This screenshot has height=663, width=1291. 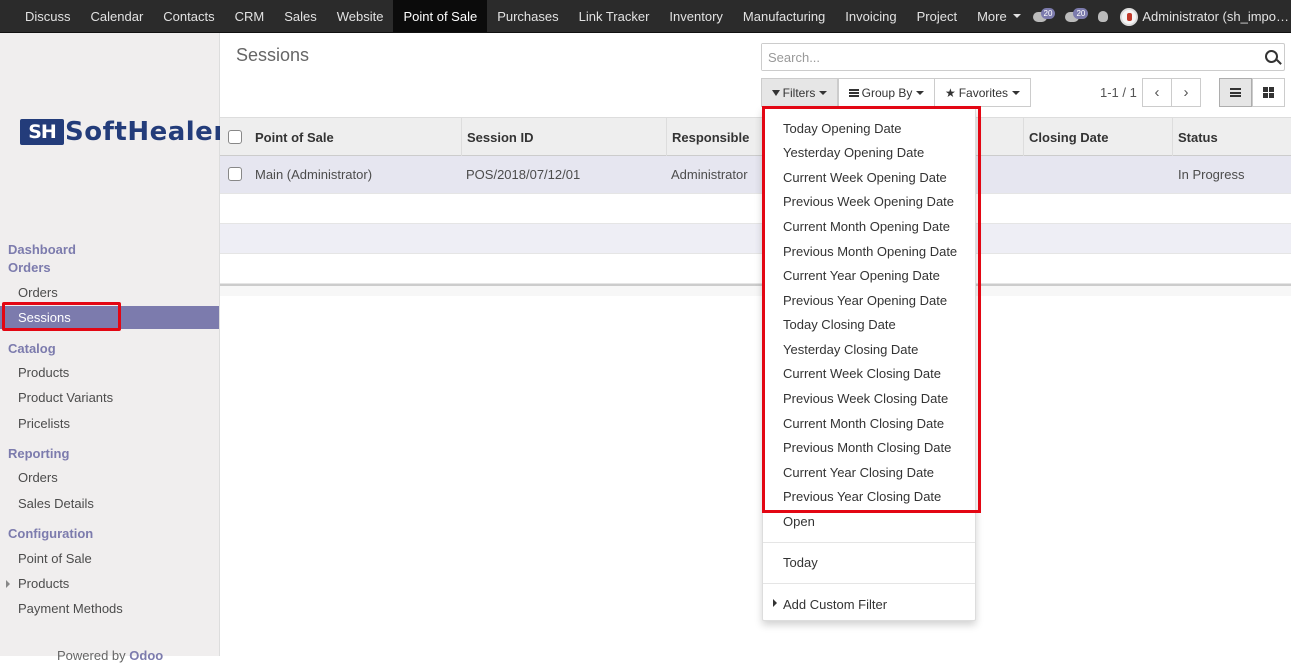 I want to click on sidebar-item-pricelists: Pricelists, so click(x=109, y=423).